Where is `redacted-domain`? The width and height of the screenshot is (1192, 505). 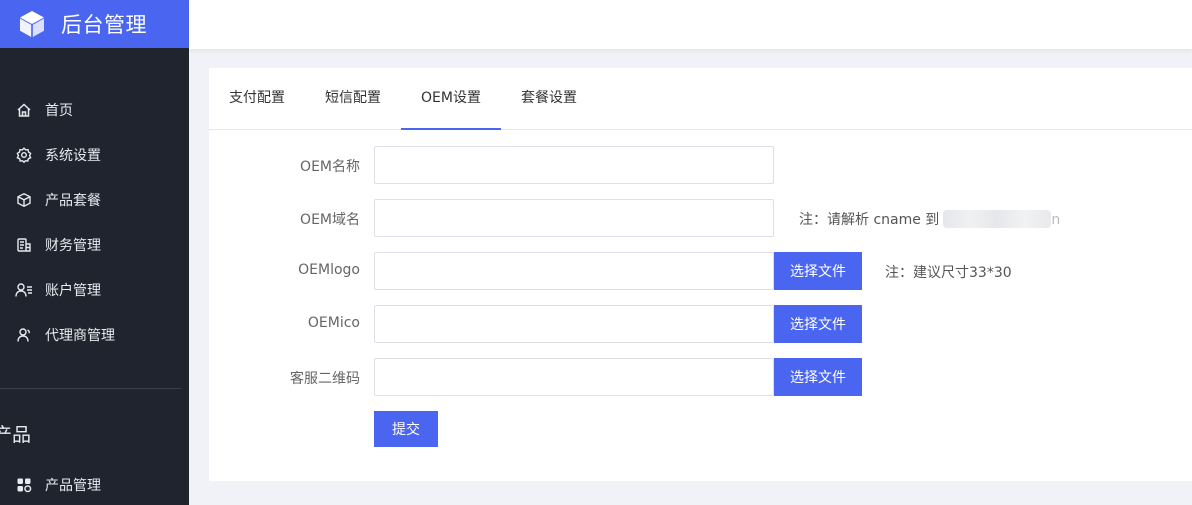
redacted-domain is located at coordinates (997, 219).